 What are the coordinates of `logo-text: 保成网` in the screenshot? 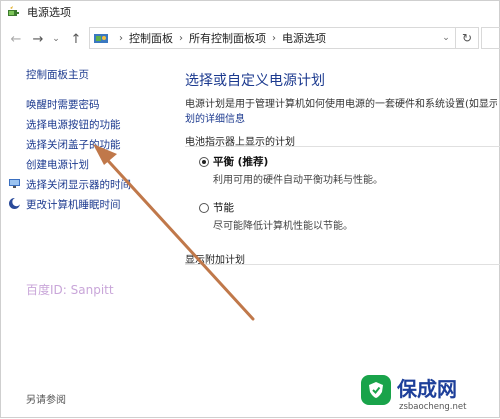 It's located at (427, 389).